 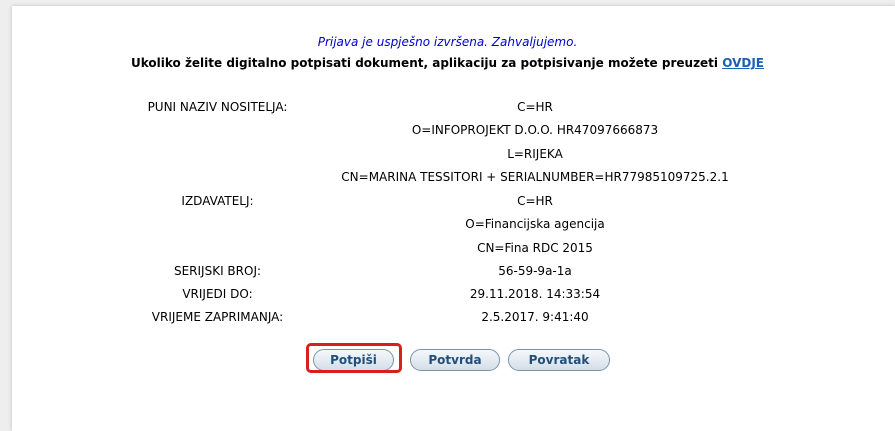 What do you see at coordinates (535, 317) in the screenshot?
I see `received-time-value: 2.5.2017. 9:41:40` at bounding box center [535, 317].